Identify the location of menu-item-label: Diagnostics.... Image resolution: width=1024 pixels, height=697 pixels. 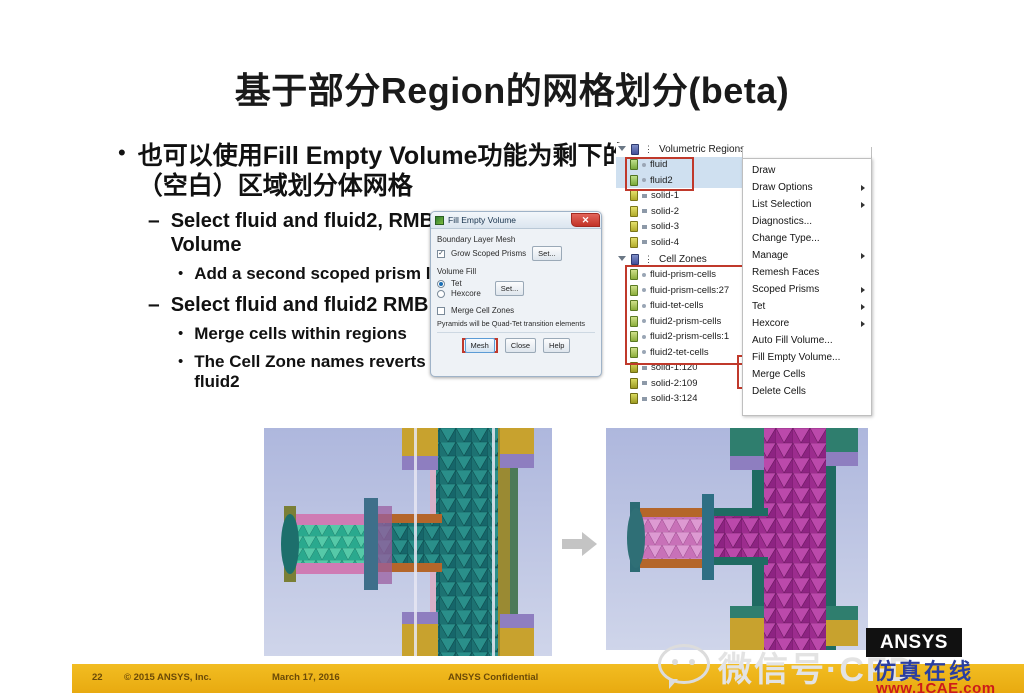
(782, 221).